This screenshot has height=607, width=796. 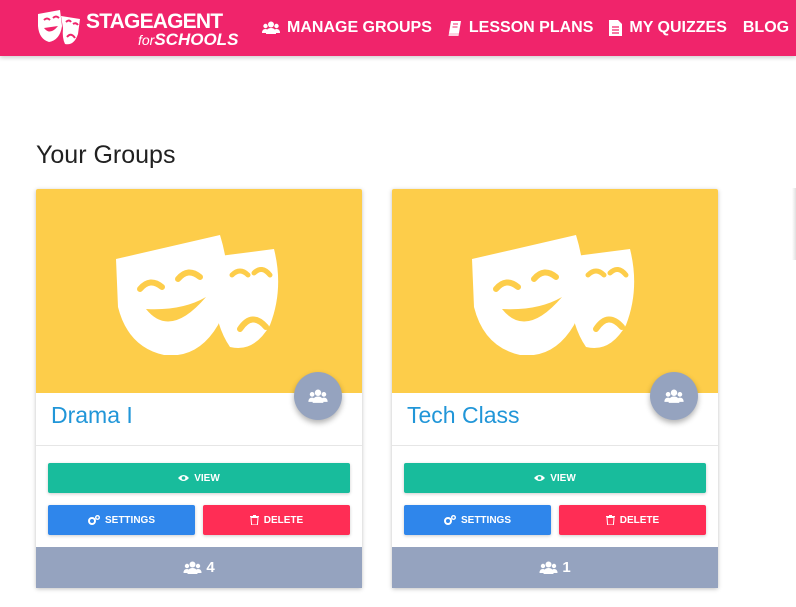 I want to click on next-card-edge, so click(x=794, y=224).